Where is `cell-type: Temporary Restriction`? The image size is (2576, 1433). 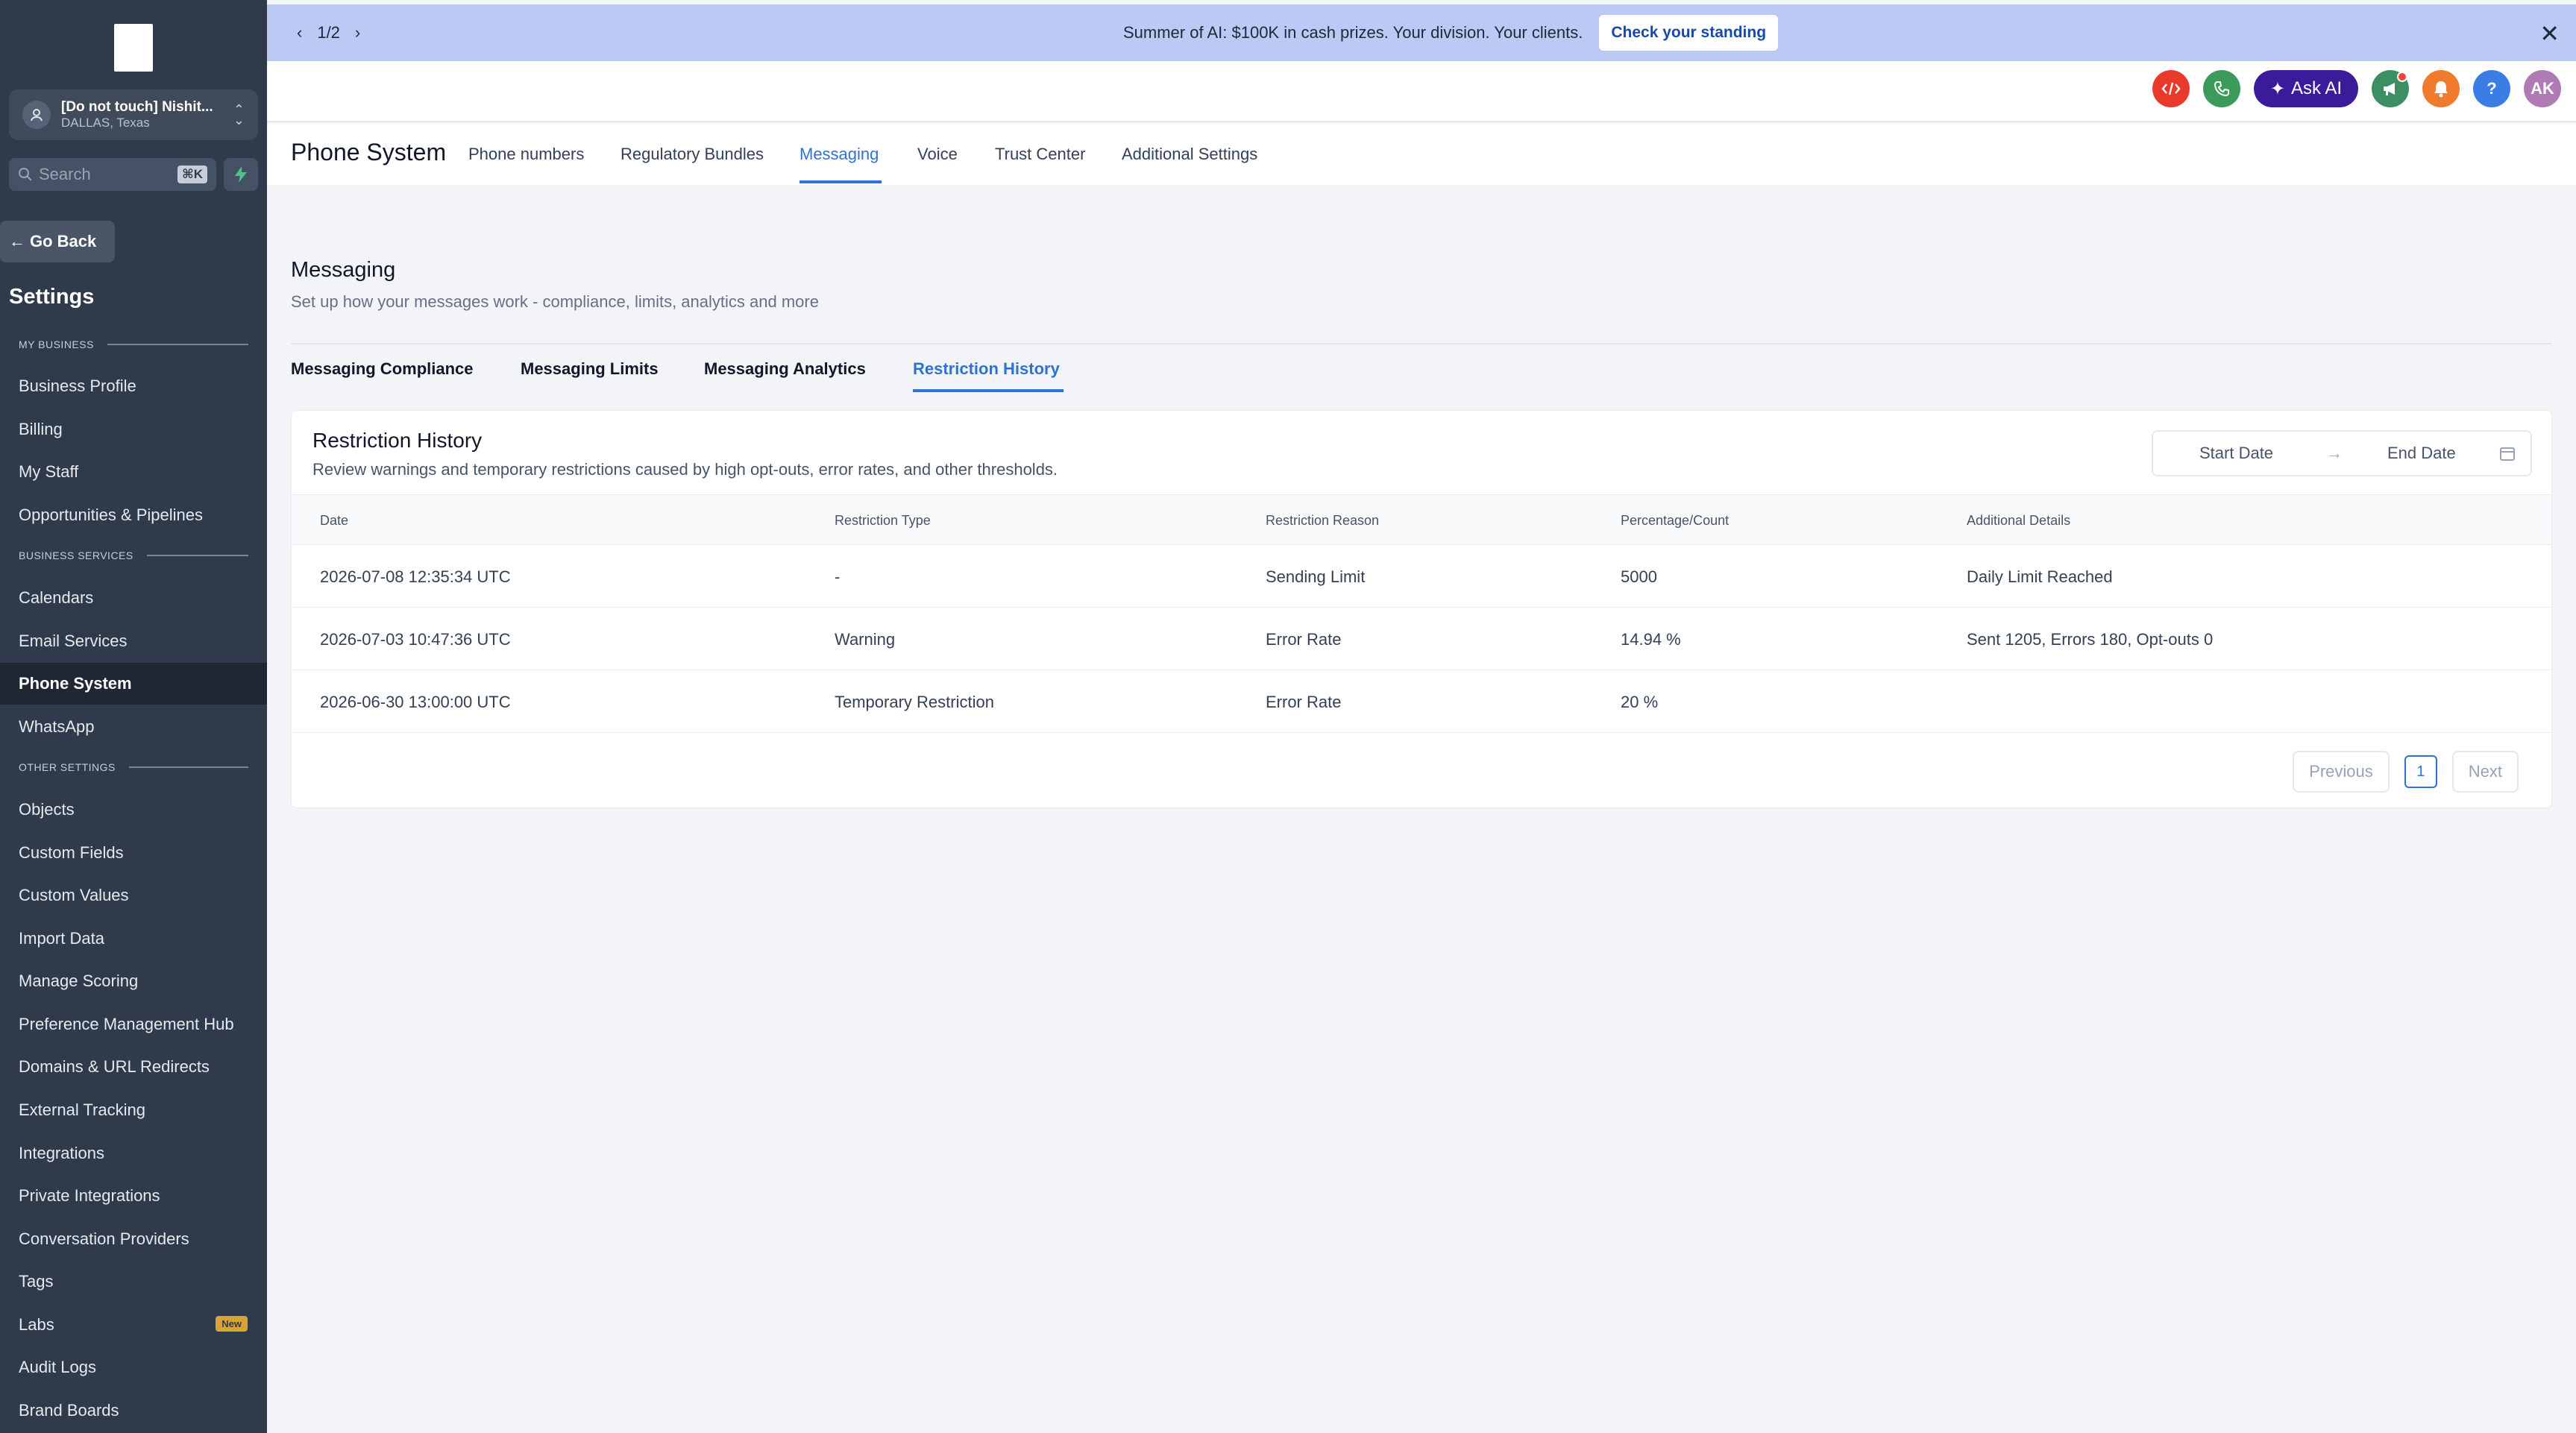 cell-type: Temporary Restriction is located at coordinates (915, 702).